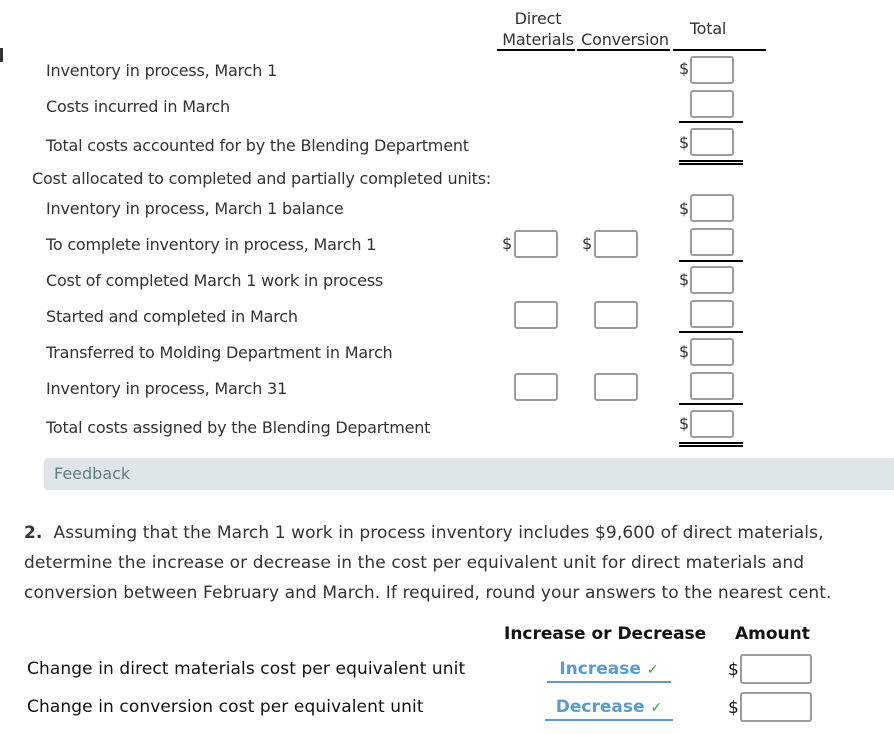 The height and width of the screenshot is (734, 894). I want to click on column-header-conversion: Conversion, so click(625, 39).